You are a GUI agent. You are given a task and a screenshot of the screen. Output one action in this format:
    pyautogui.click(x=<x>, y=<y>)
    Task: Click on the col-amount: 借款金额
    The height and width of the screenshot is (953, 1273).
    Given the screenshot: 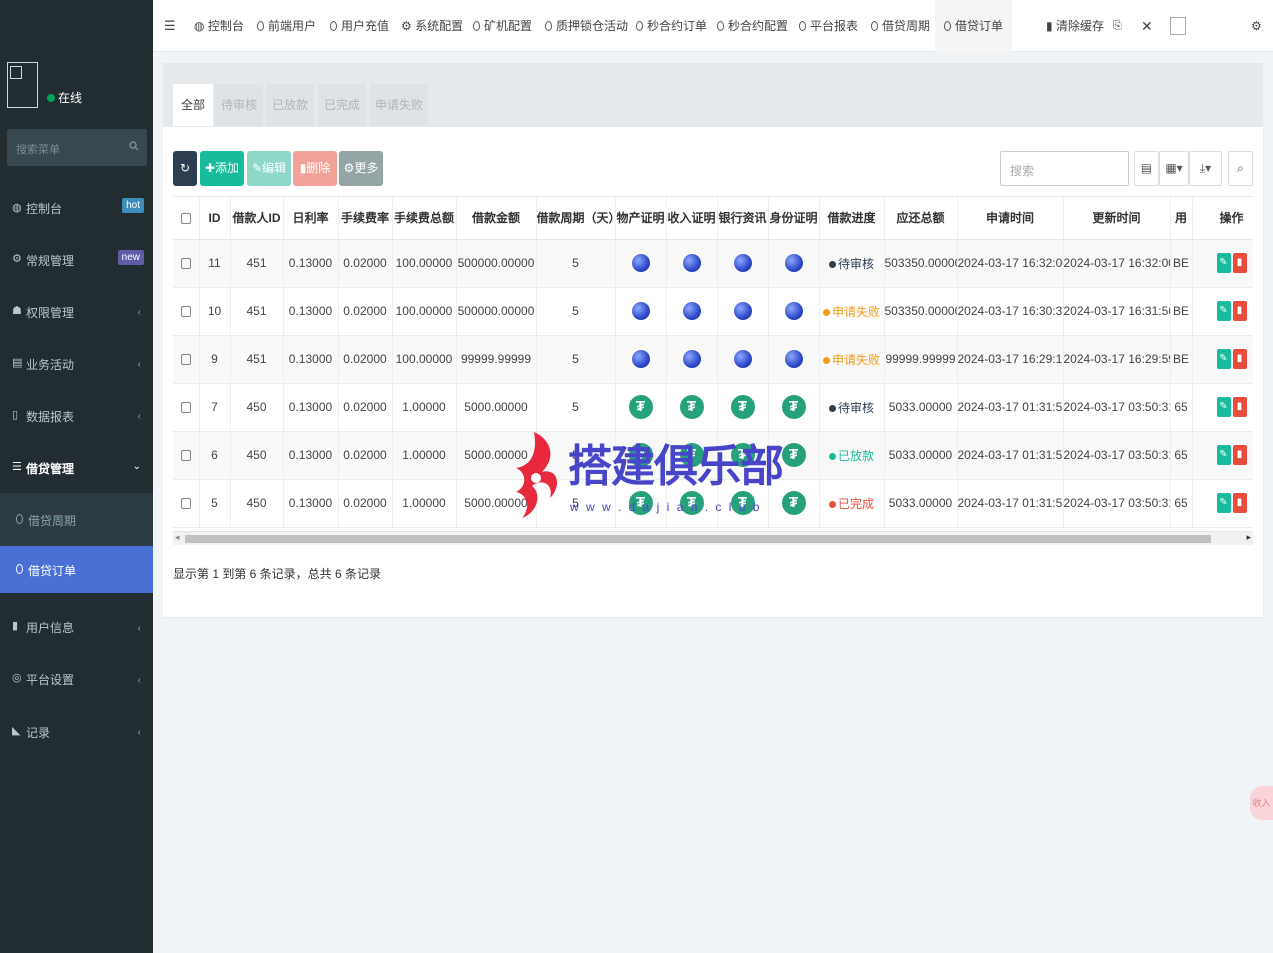 What is the action you would take?
    pyautogui.click(x=496, y=218)
    